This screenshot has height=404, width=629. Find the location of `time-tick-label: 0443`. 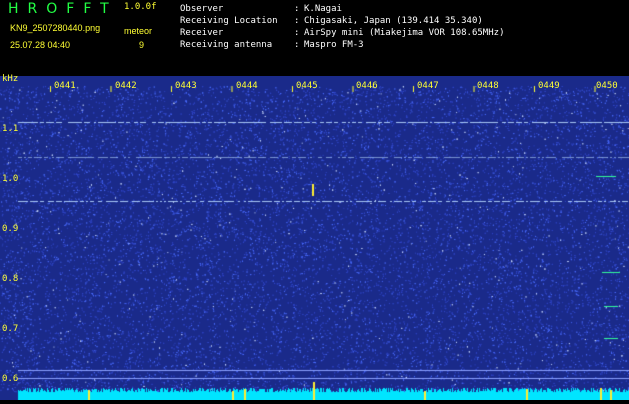

time-tick-label: 0443 is located at coordinates (186, 86).